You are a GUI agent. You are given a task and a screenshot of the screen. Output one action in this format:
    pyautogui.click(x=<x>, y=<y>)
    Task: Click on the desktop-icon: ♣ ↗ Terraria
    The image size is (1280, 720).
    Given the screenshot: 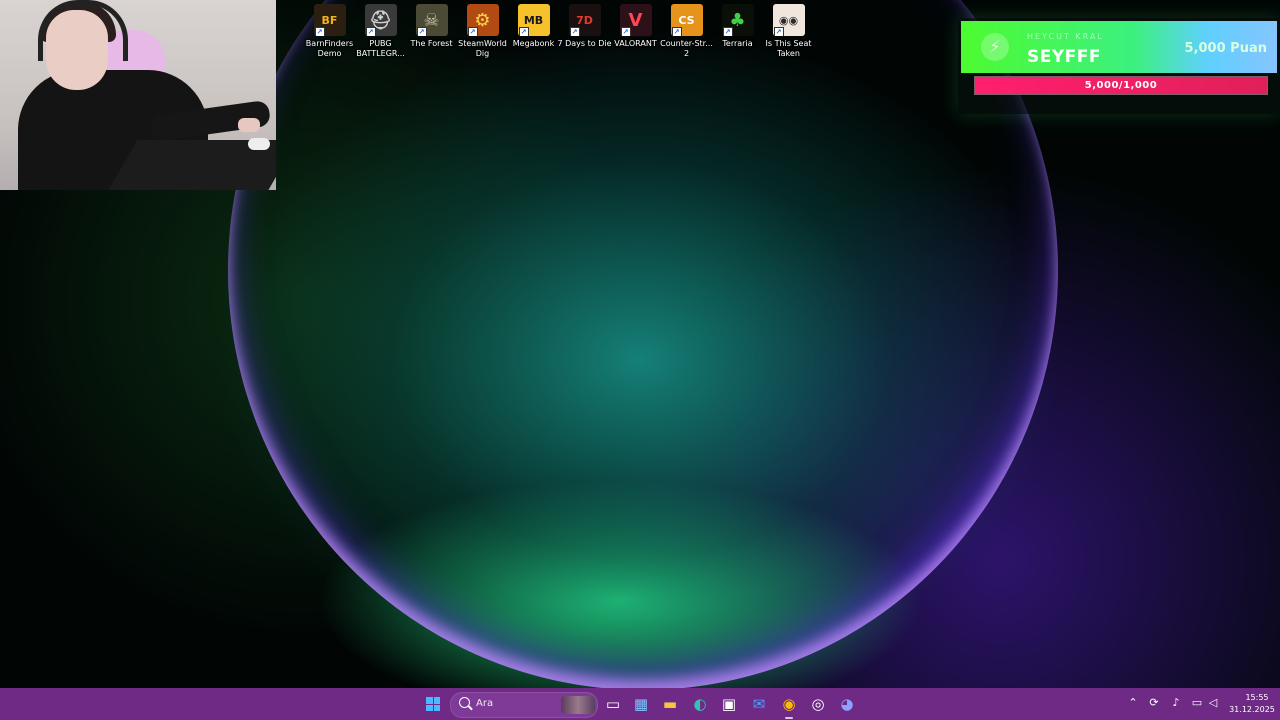 What is the action you would take?
    pyautogui.click(x=737, y=31)
    